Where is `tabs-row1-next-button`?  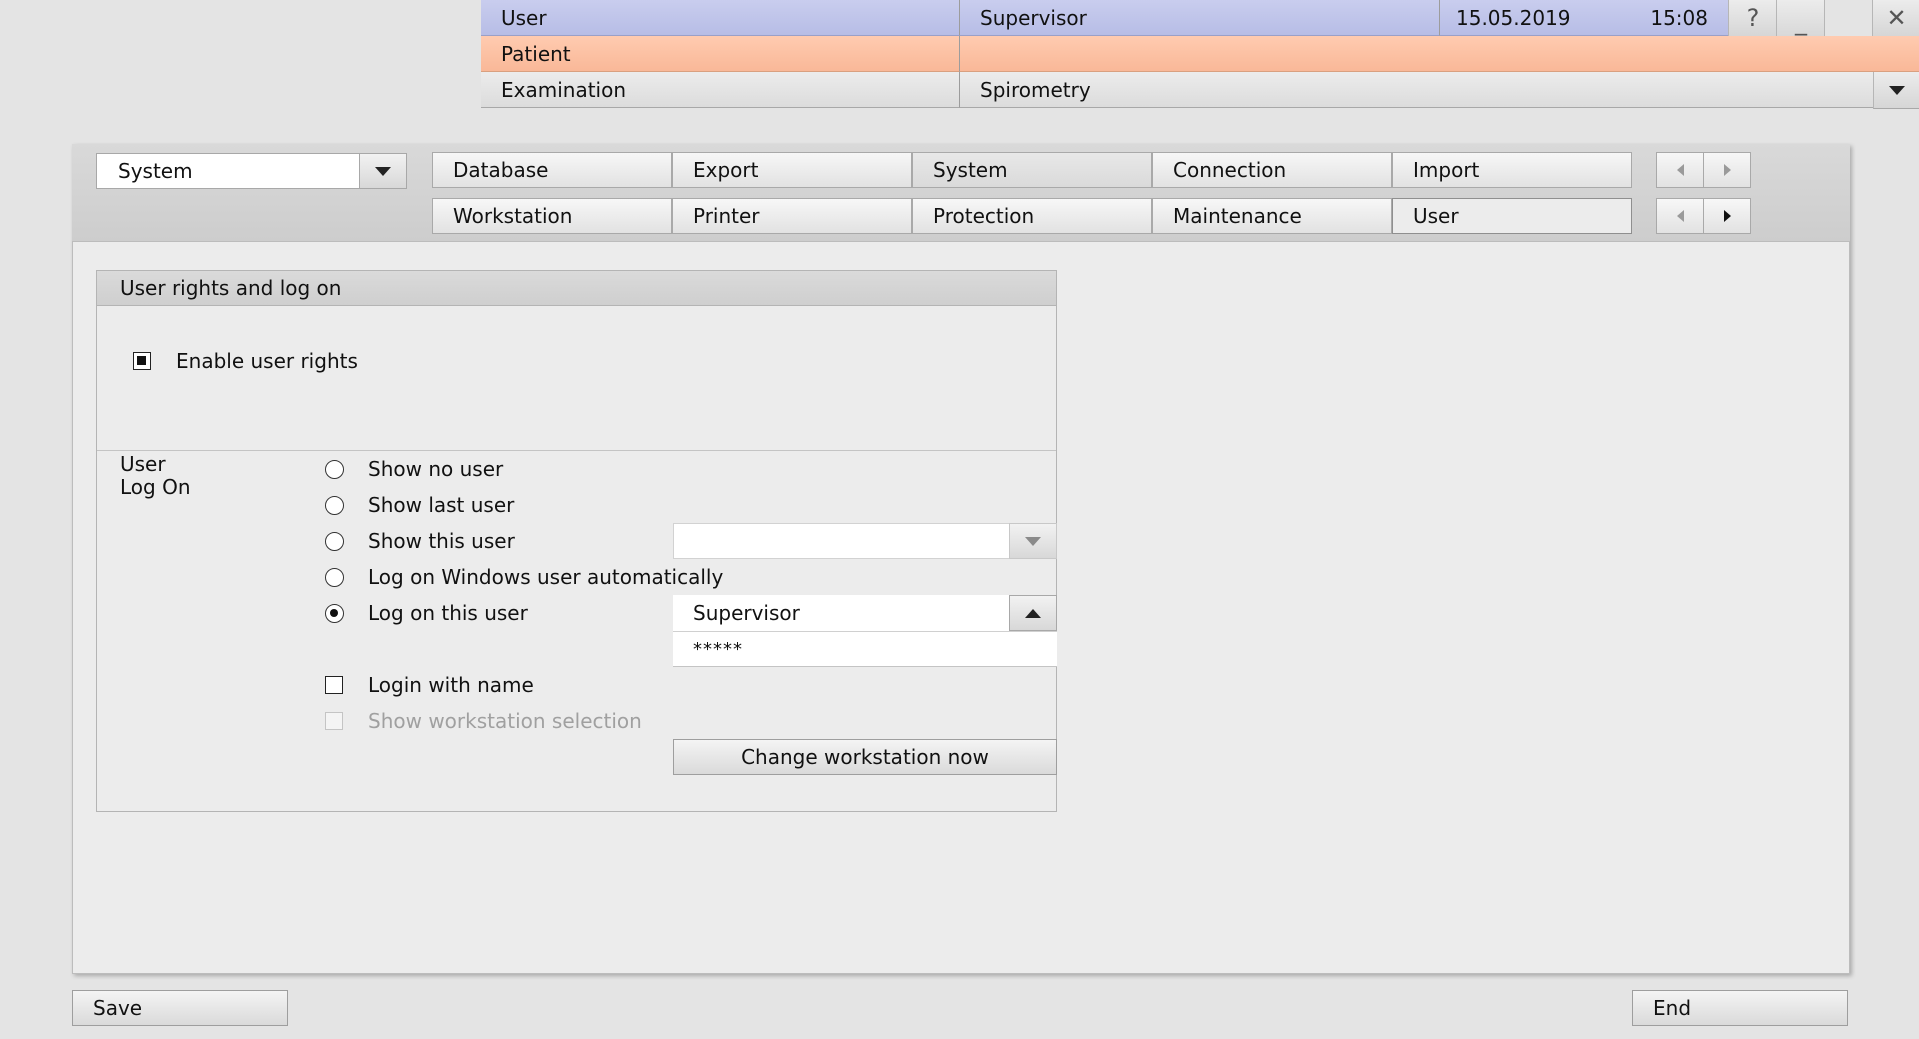
tabs-row1-next-button is located at coordinates (1727, 170).